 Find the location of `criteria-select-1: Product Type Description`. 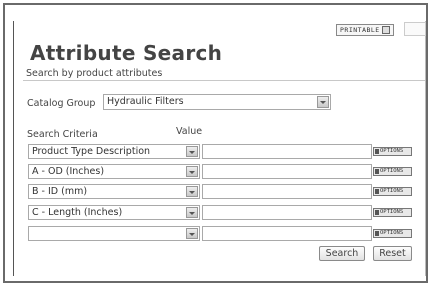

criteria-select-1: Product Type Description is located at coordinates (114, 151).